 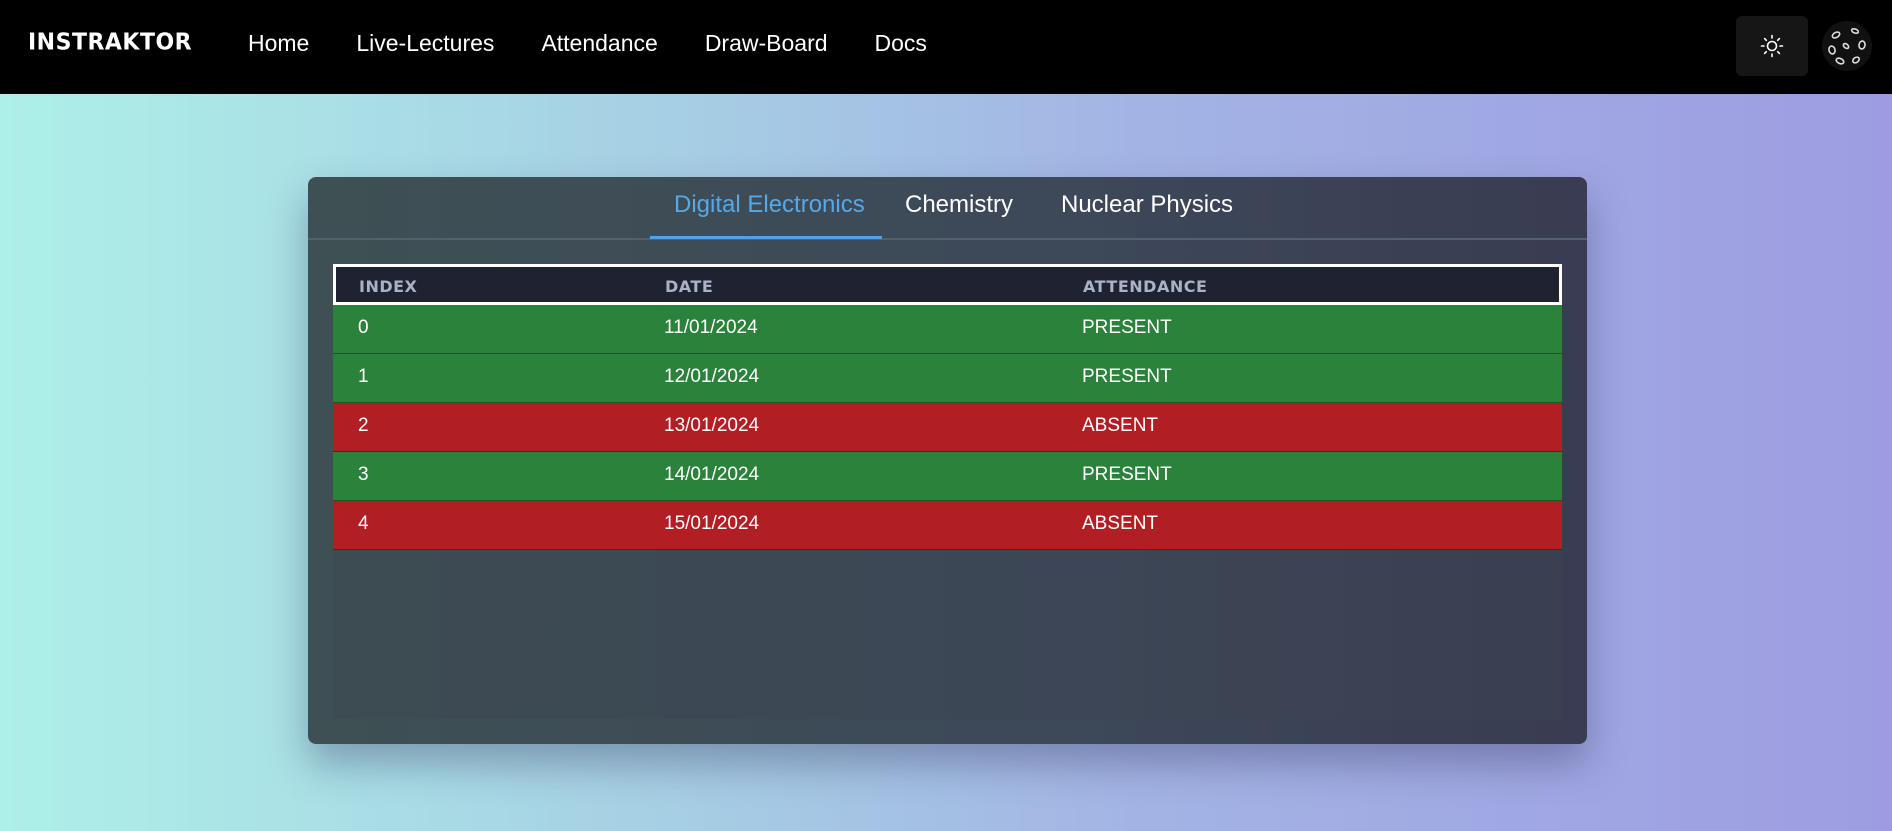 I want to click on sun-icon, so click(x=1772, y=46).